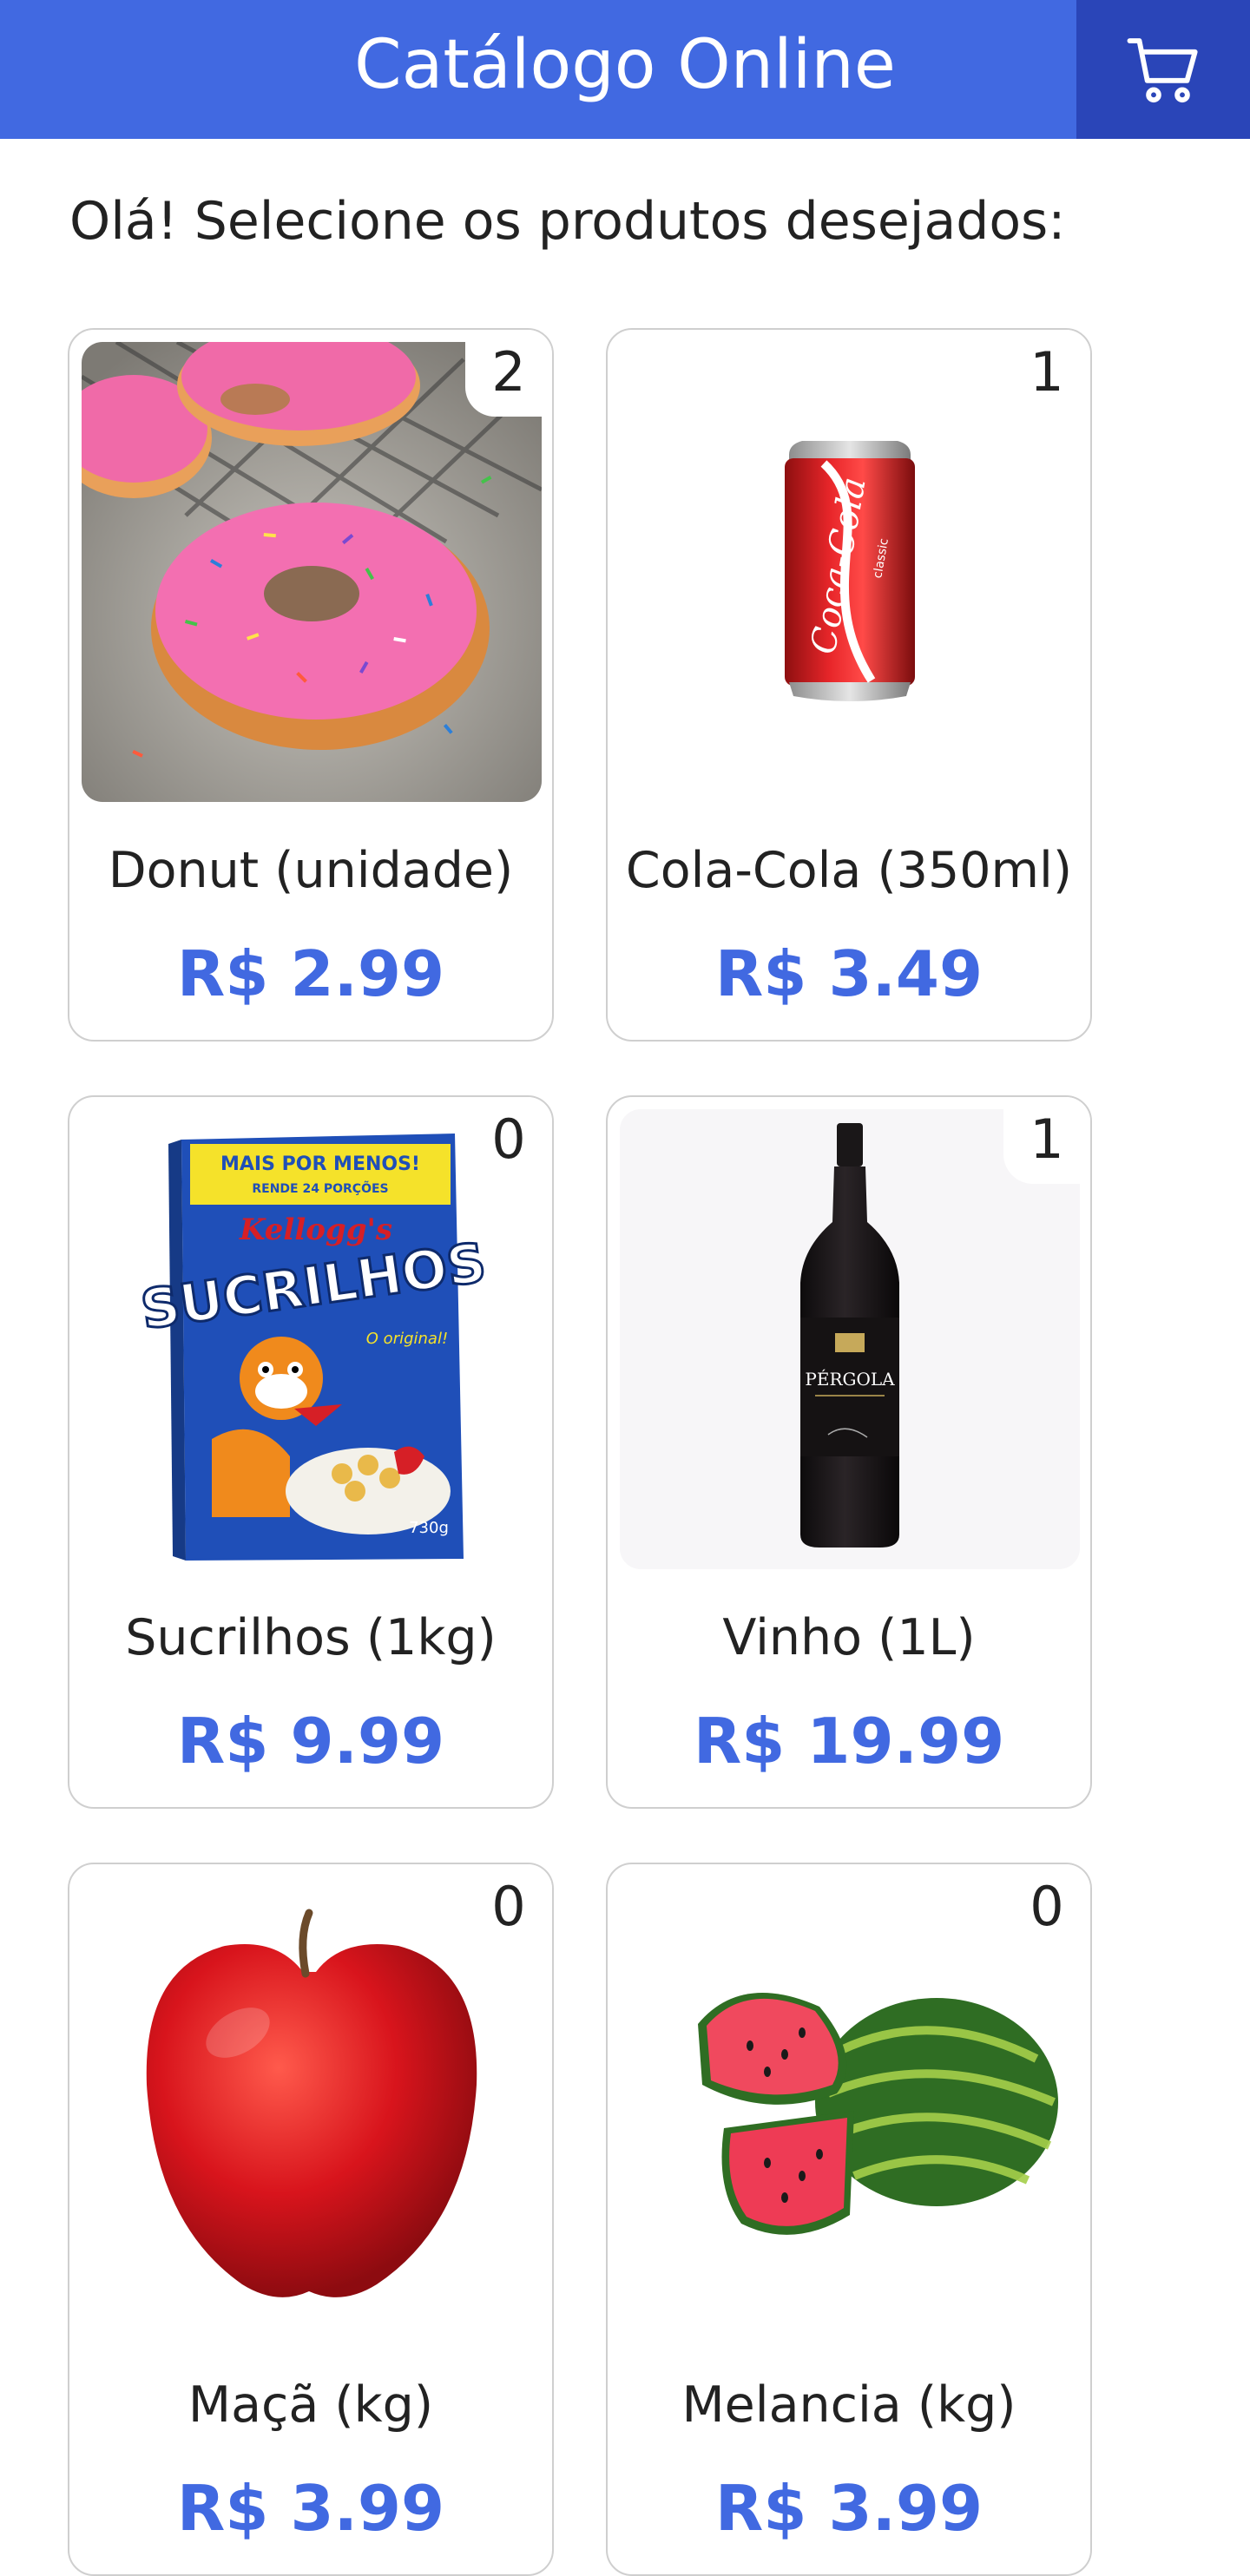  I want to click on svg-text: Kellogg's, so click(315, 1229).